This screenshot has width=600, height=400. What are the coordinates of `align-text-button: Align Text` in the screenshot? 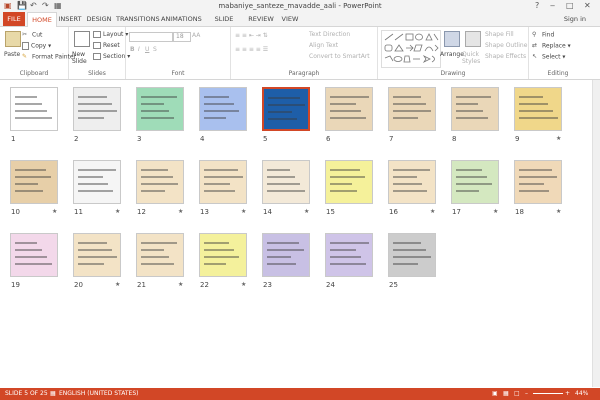 It's located at (323, 45).